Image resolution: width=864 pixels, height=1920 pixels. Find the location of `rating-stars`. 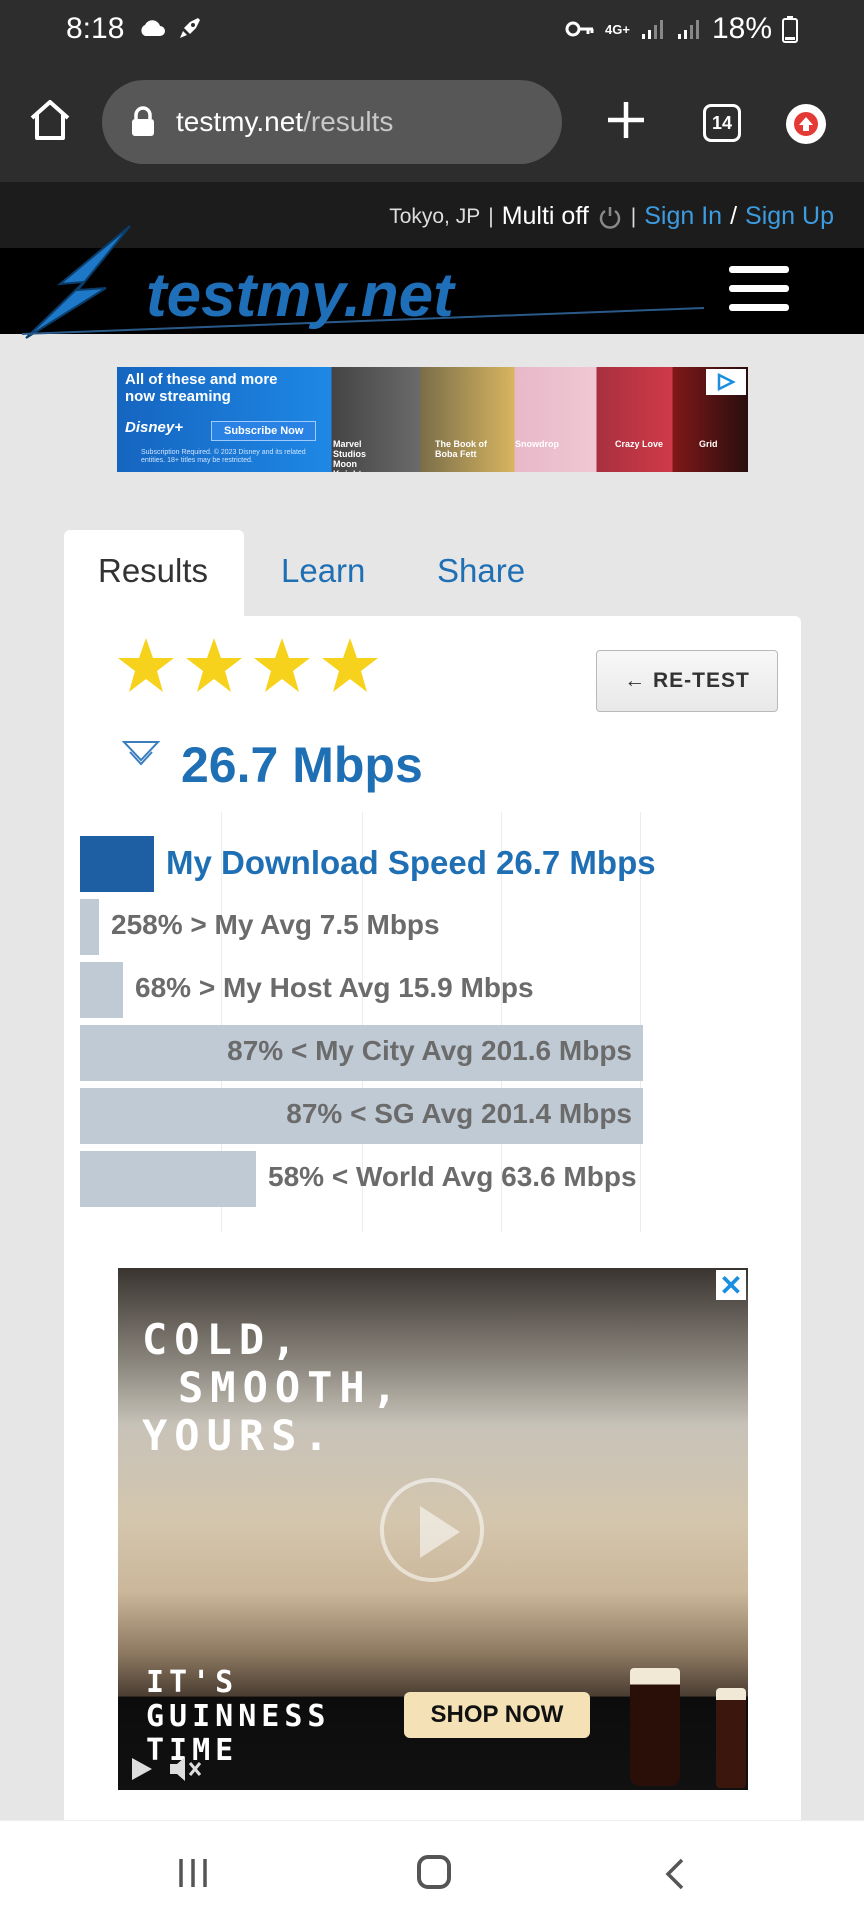

rating-stars is located at coordinates (248, 666).